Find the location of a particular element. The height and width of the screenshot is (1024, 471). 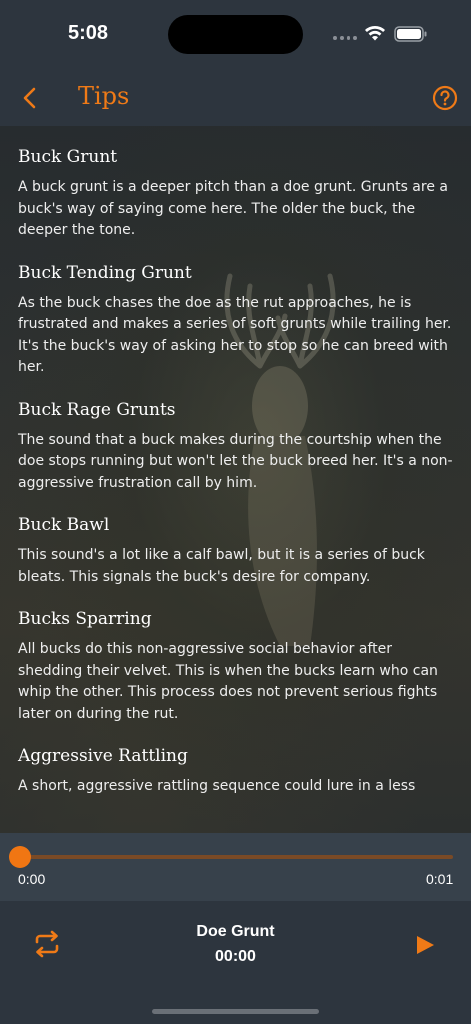

progress-thumb is located at coordinates (20, 857).